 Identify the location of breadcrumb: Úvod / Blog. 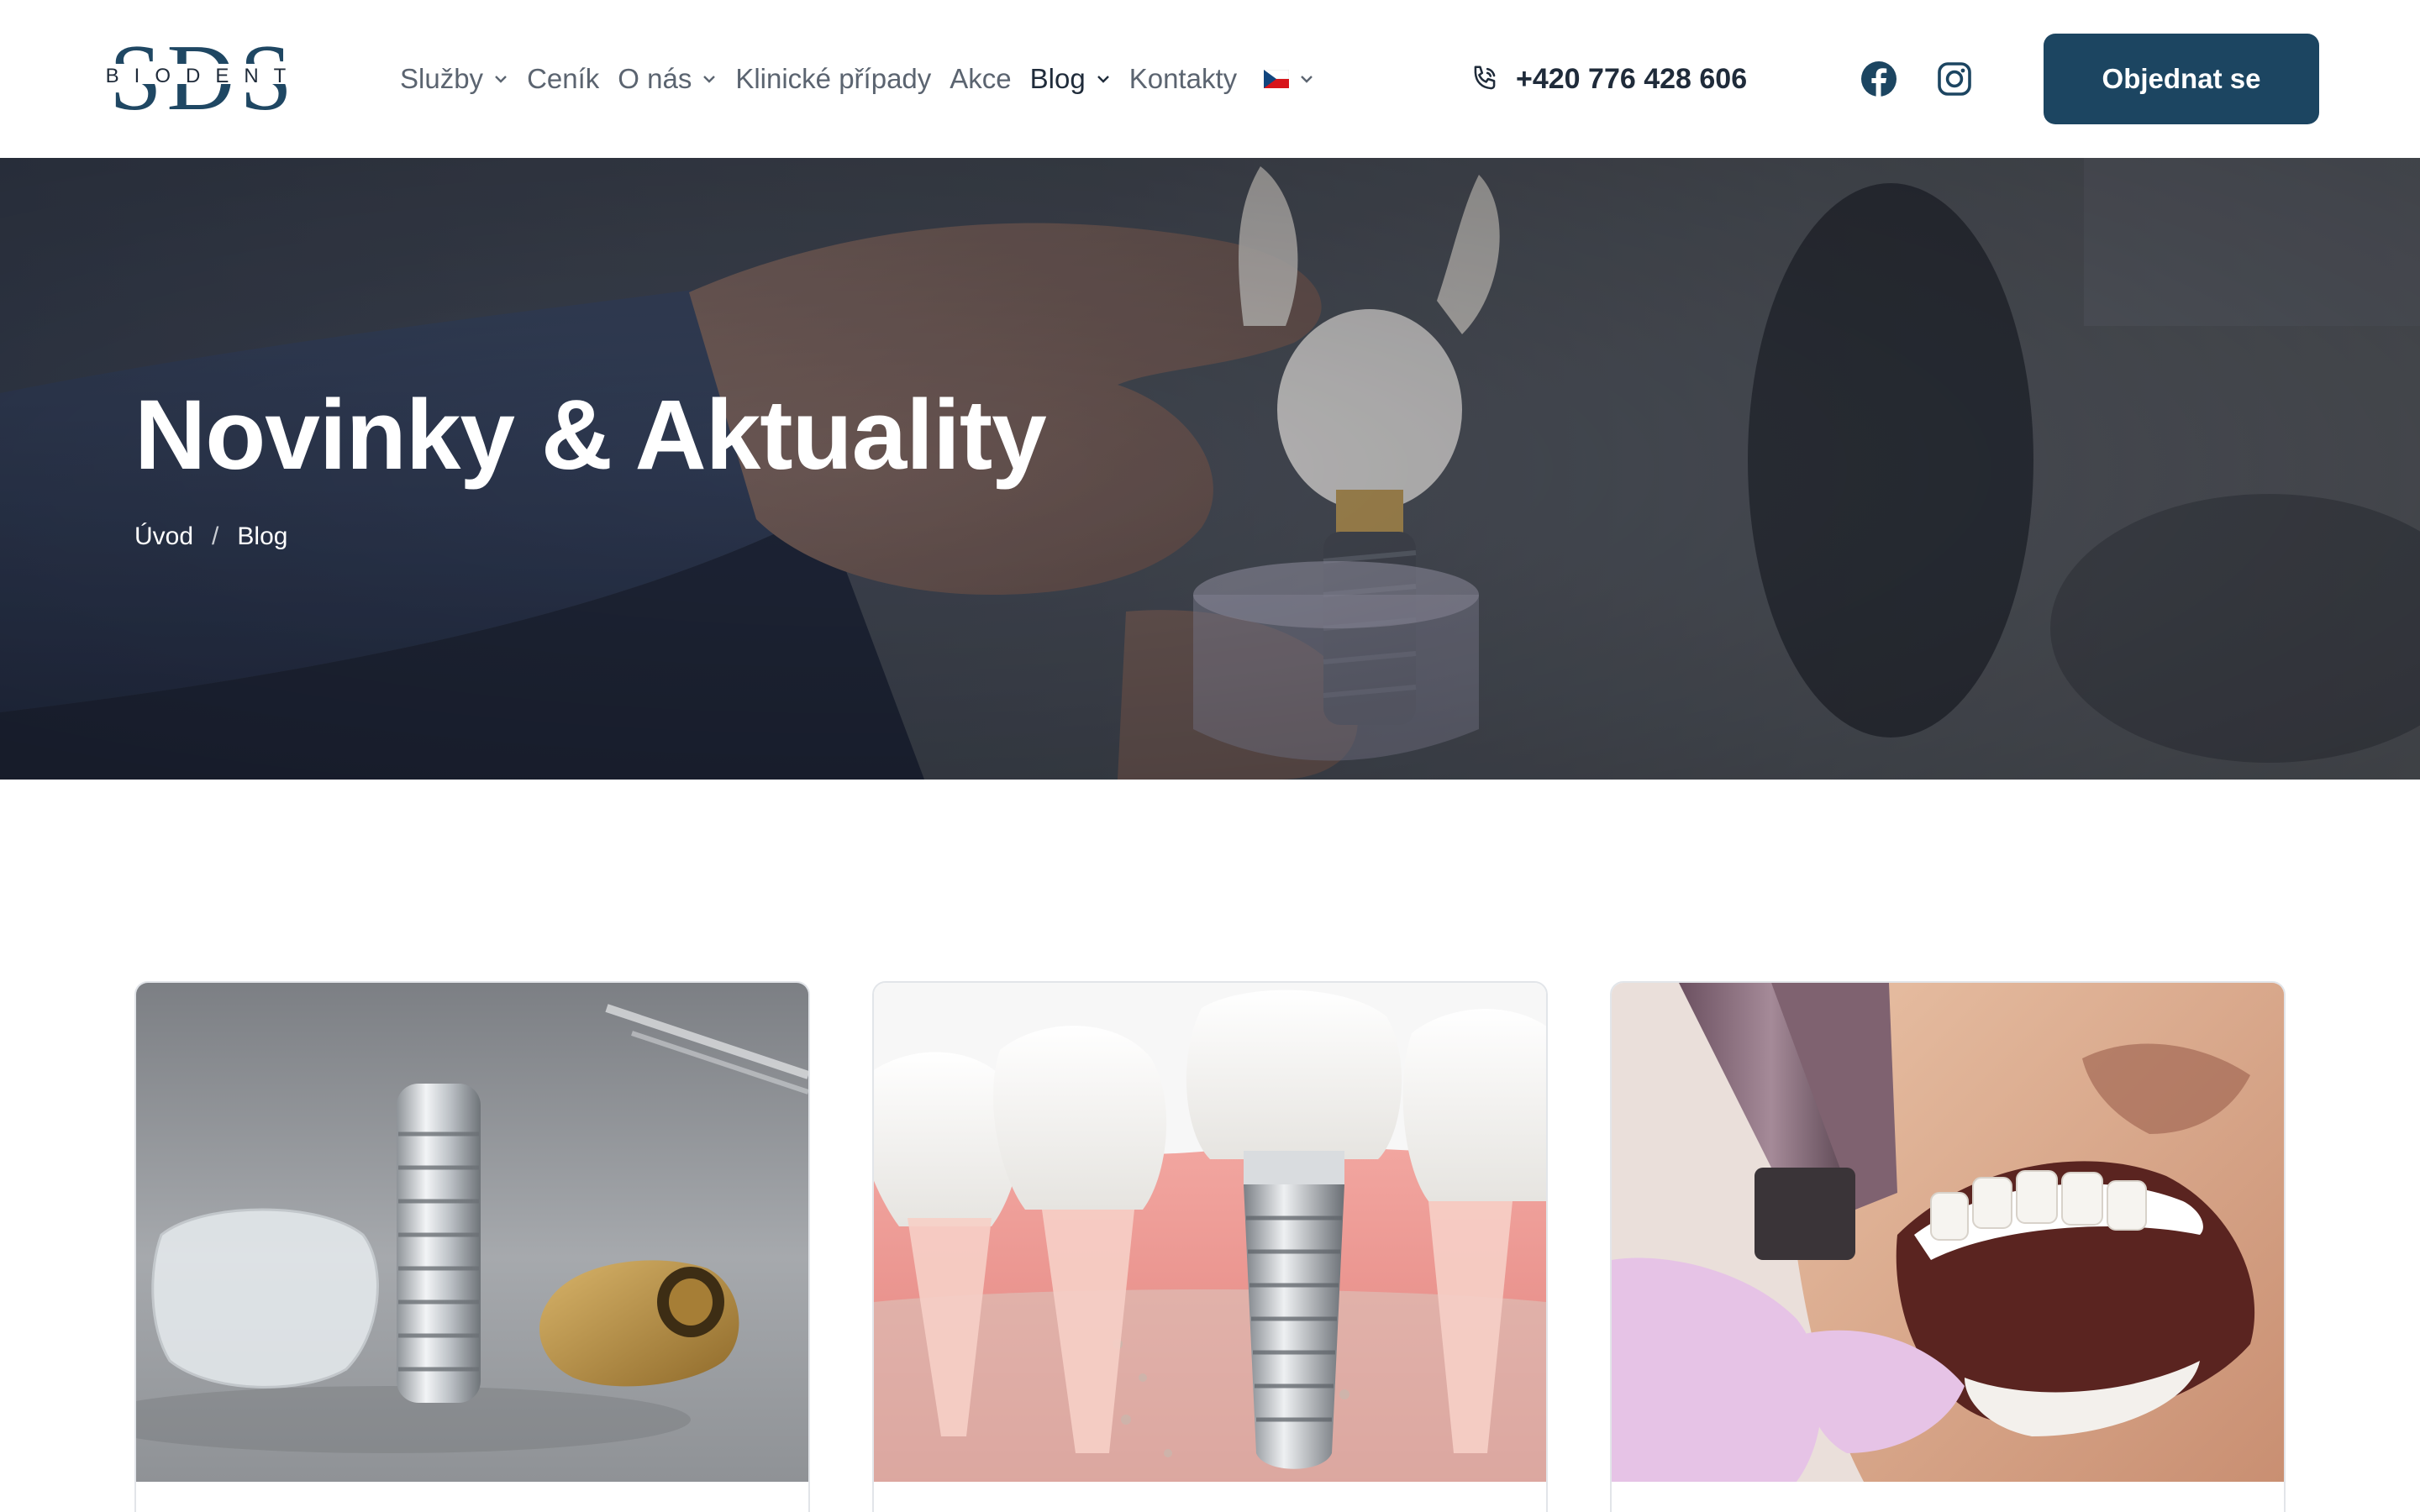
(210, 536).